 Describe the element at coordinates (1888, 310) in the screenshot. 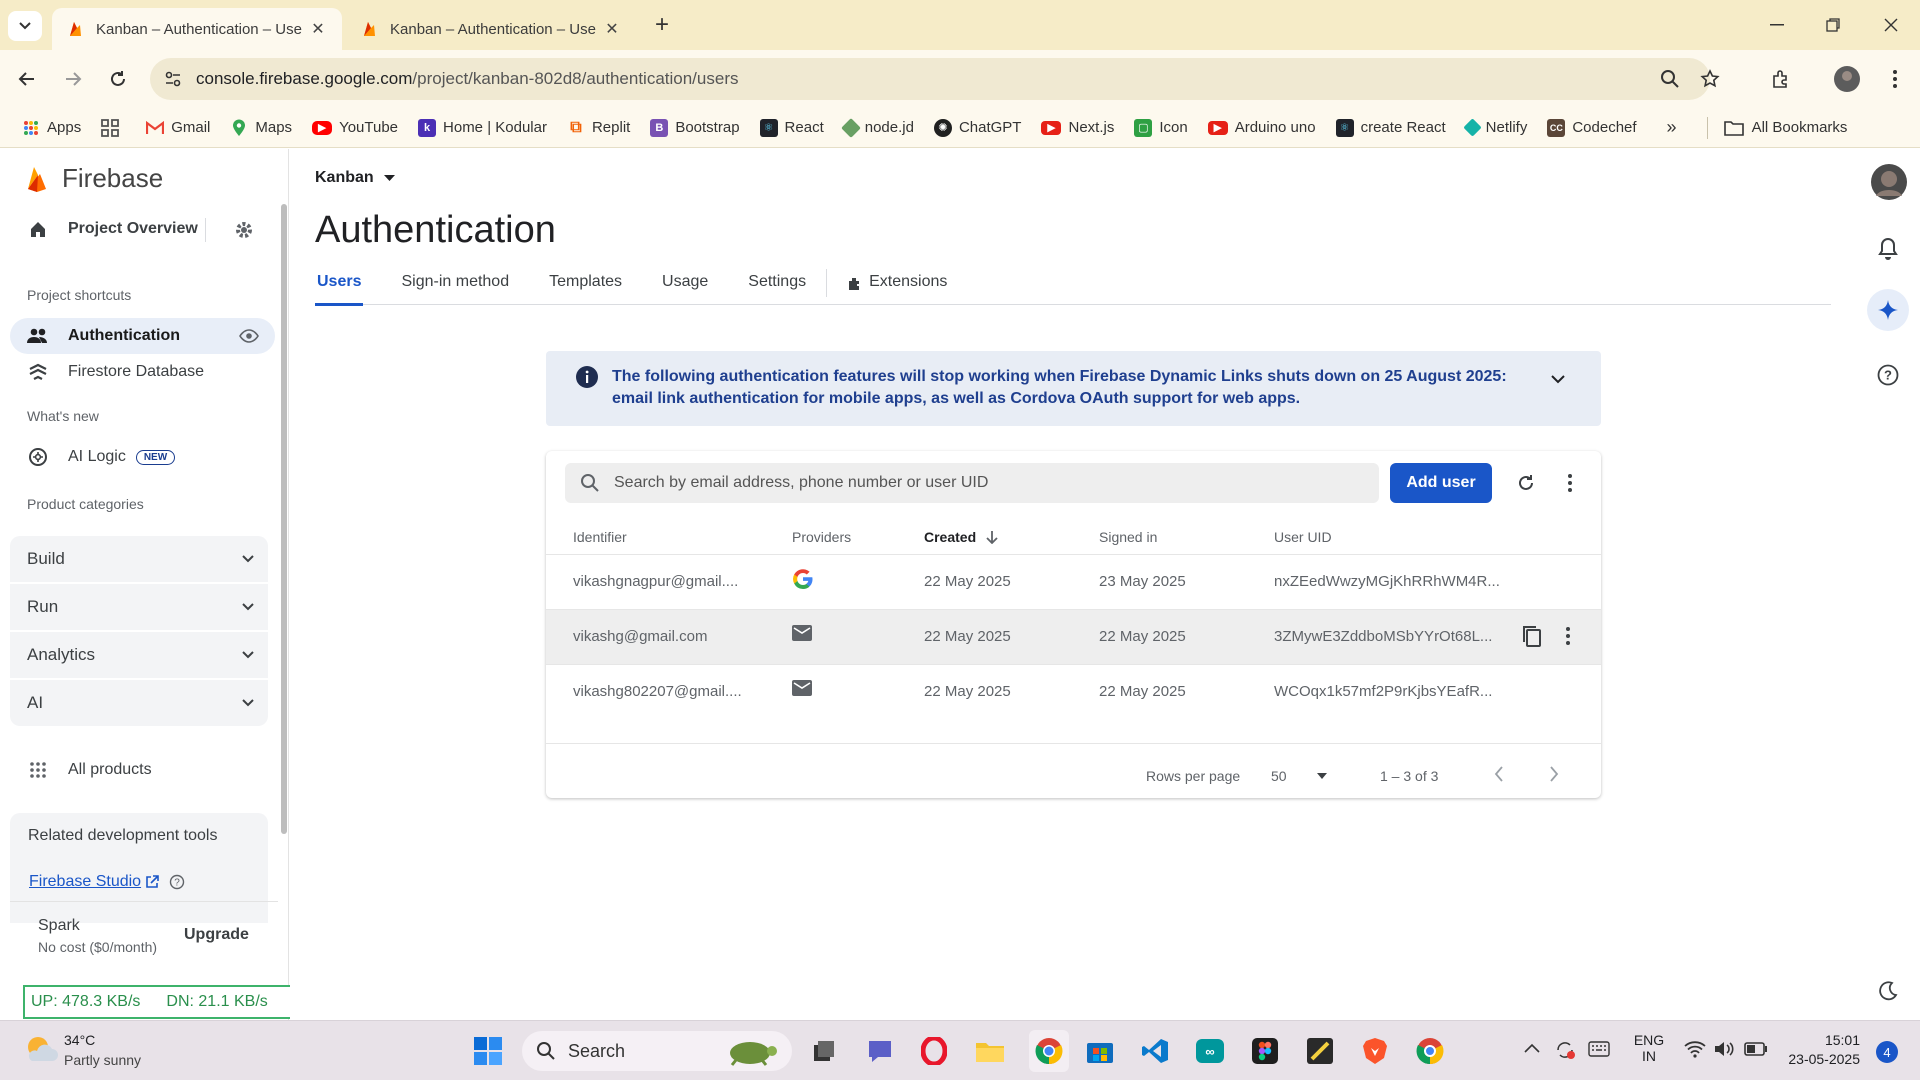

I see `gemini-assistant-button` at that location.